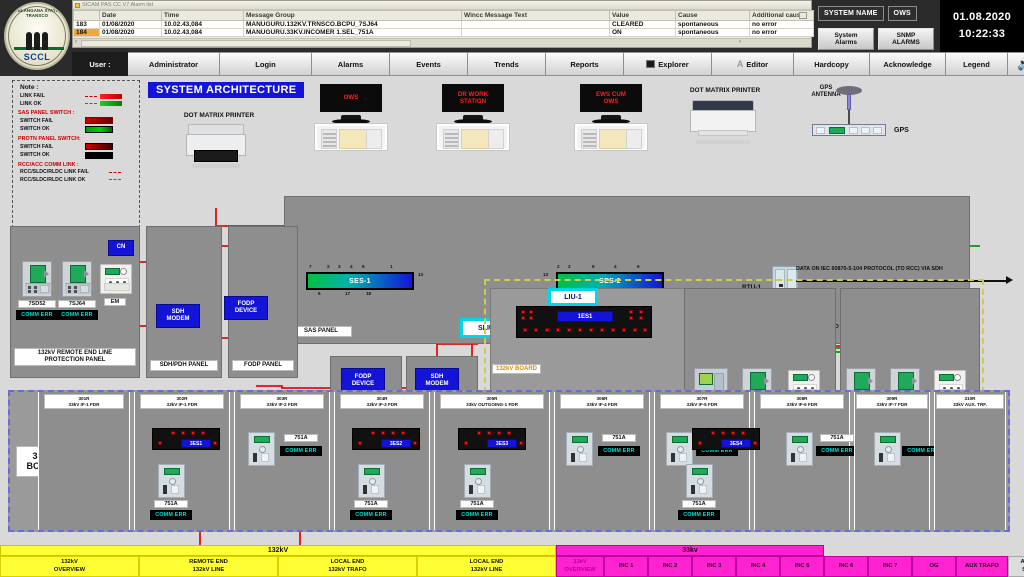  What do you see at coordinates (802, 566) in the screenshot?
I see `nav-inc-5: INC 5` at bounding box center [802, 566].